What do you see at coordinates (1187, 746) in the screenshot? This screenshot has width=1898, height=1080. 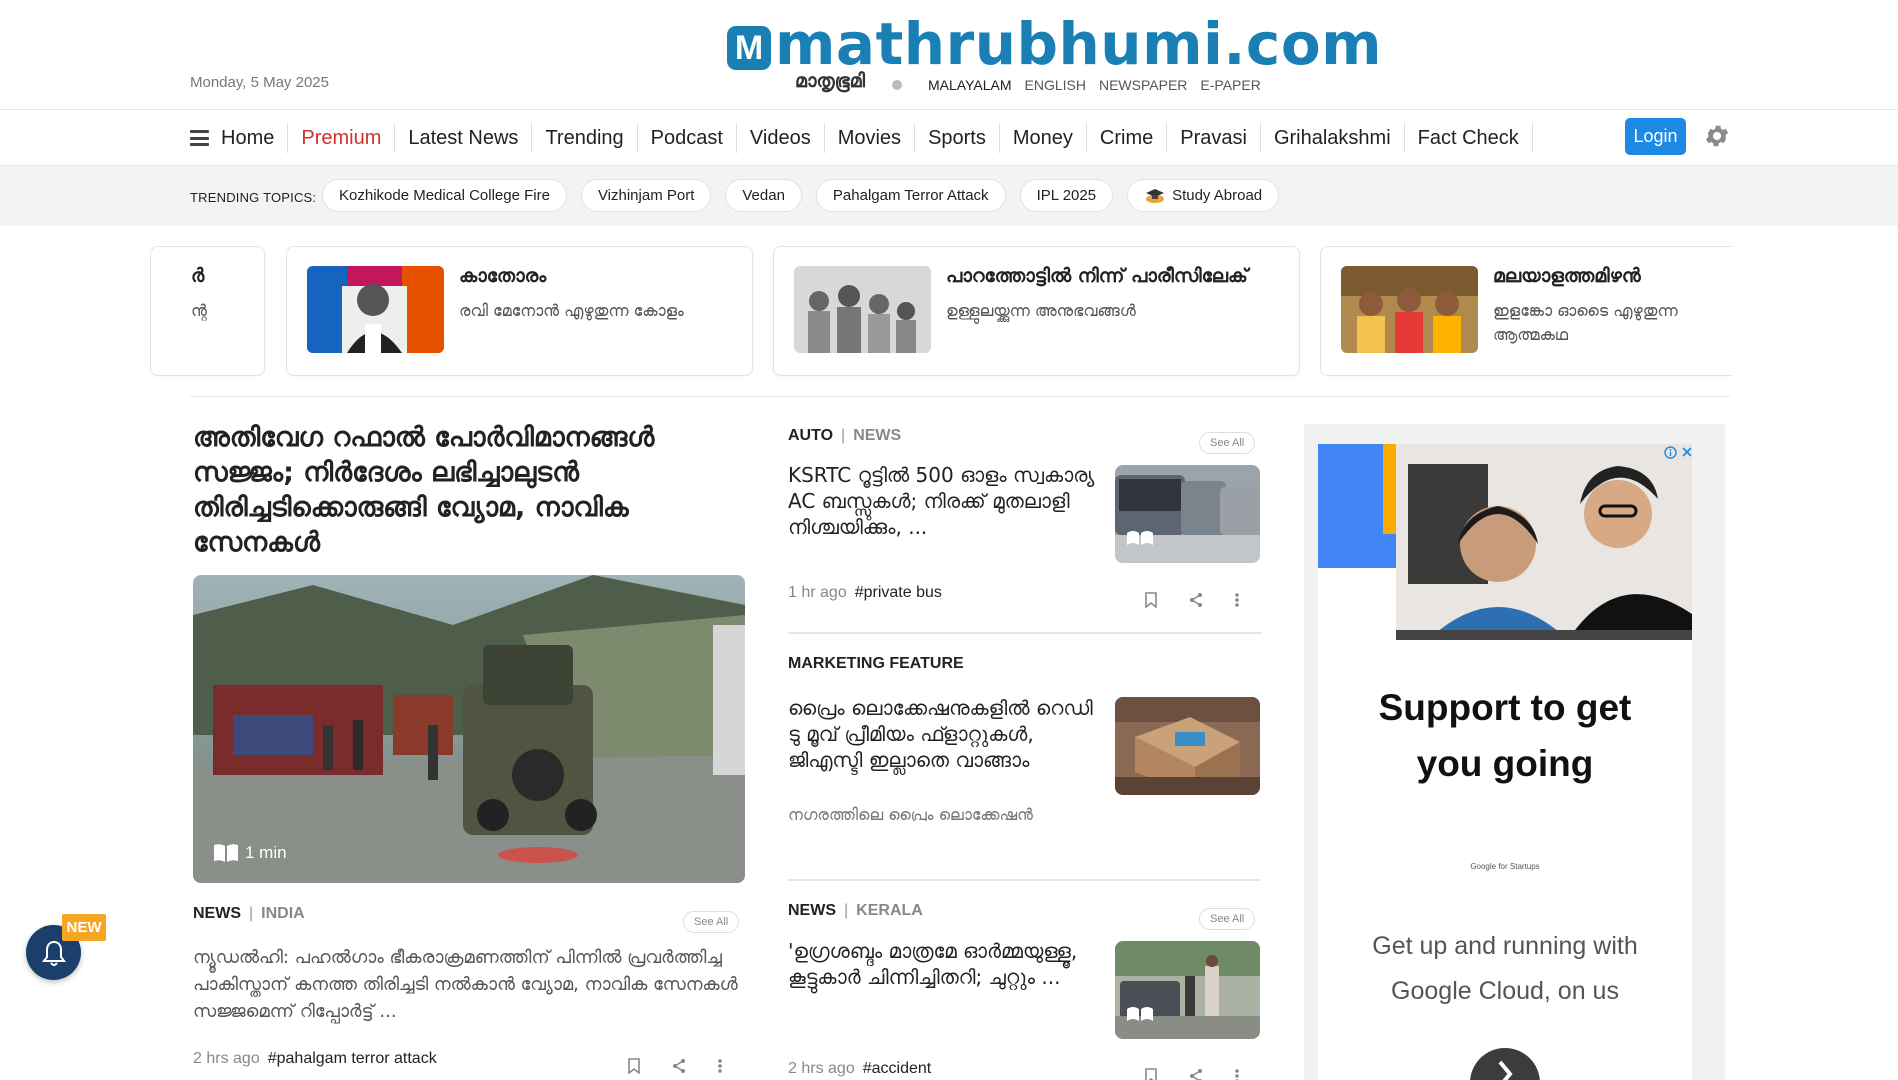 I see `marketing-thumbnail` at bounding box center [1187, 746].